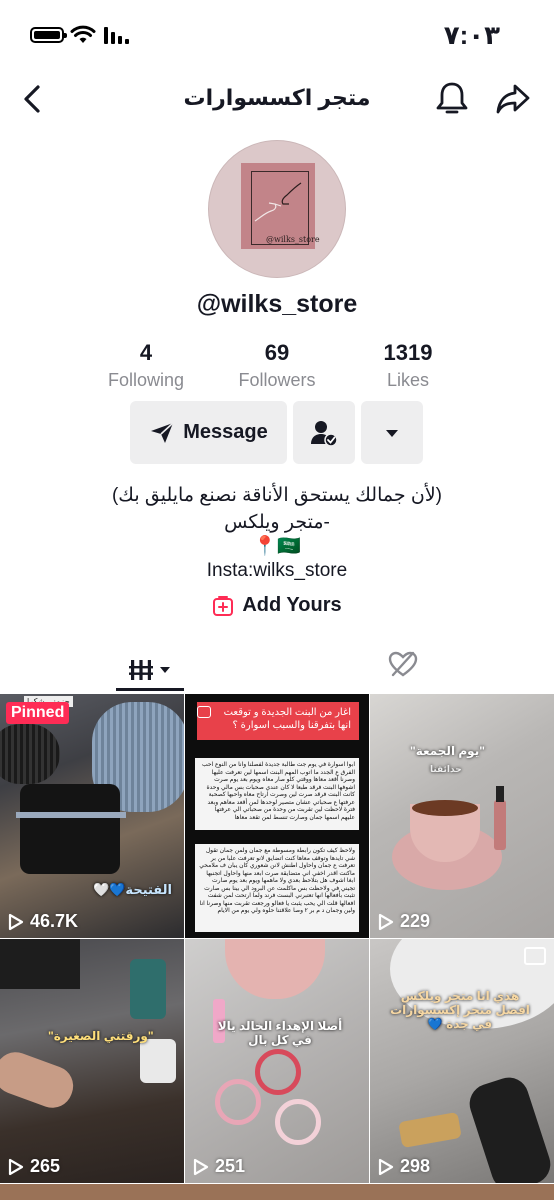 The width and height of the screenshot is (554, 1200). What do you see at coordinates (278, 202) in the screenshot?
I see `hands-icon` at bounding box center [278, 202].